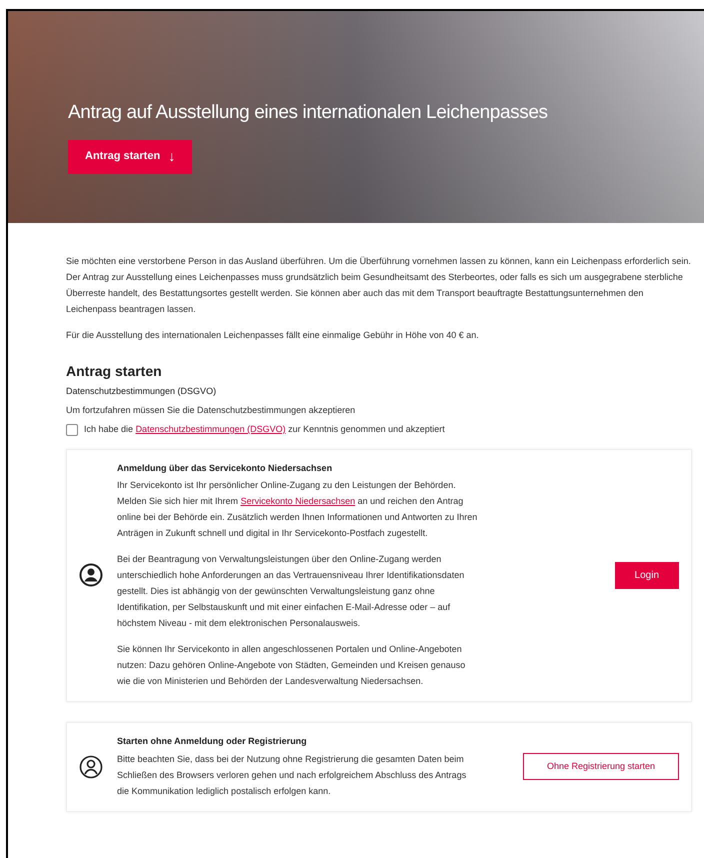 The height and width of the screenshot is (858, 704). Describe the element at coordinates (298, 501) in the screenshot. I see `text-link: Servicekonto Niedersachsen` at that location.